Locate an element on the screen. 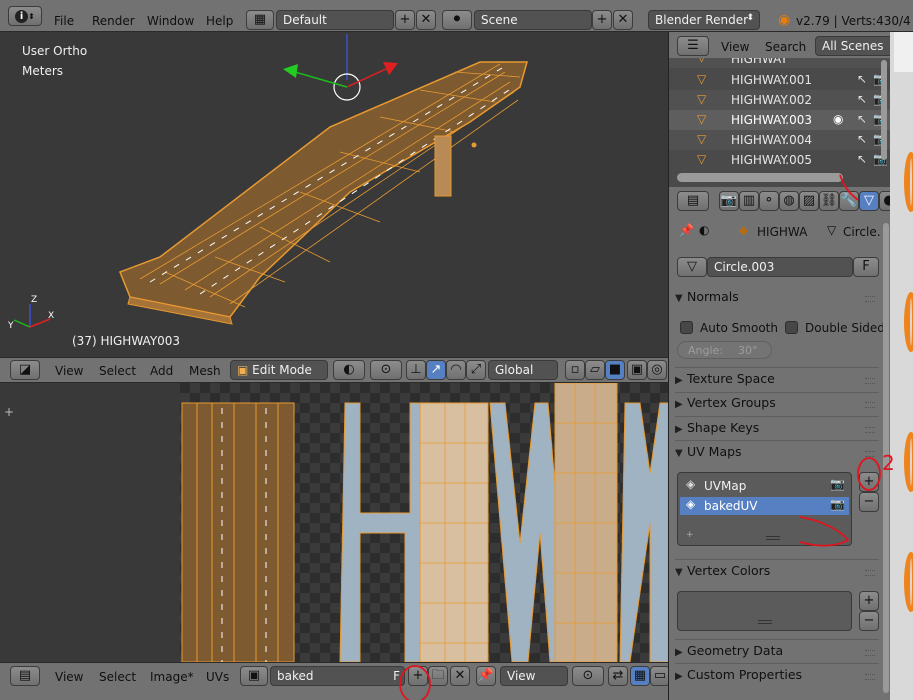 Image resolution: width=913 pixels, height=700 pixels. new-image-button: + is located at coordinates (418, 676).